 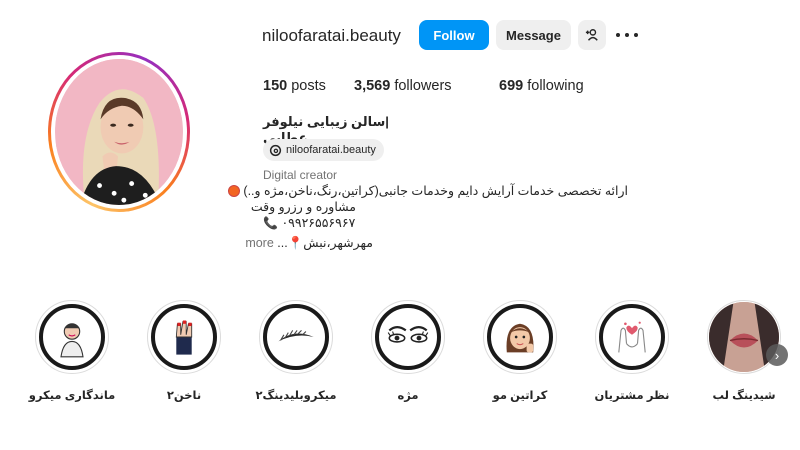 I want to click on nail-hand-icon, so click(x=184, y=337).